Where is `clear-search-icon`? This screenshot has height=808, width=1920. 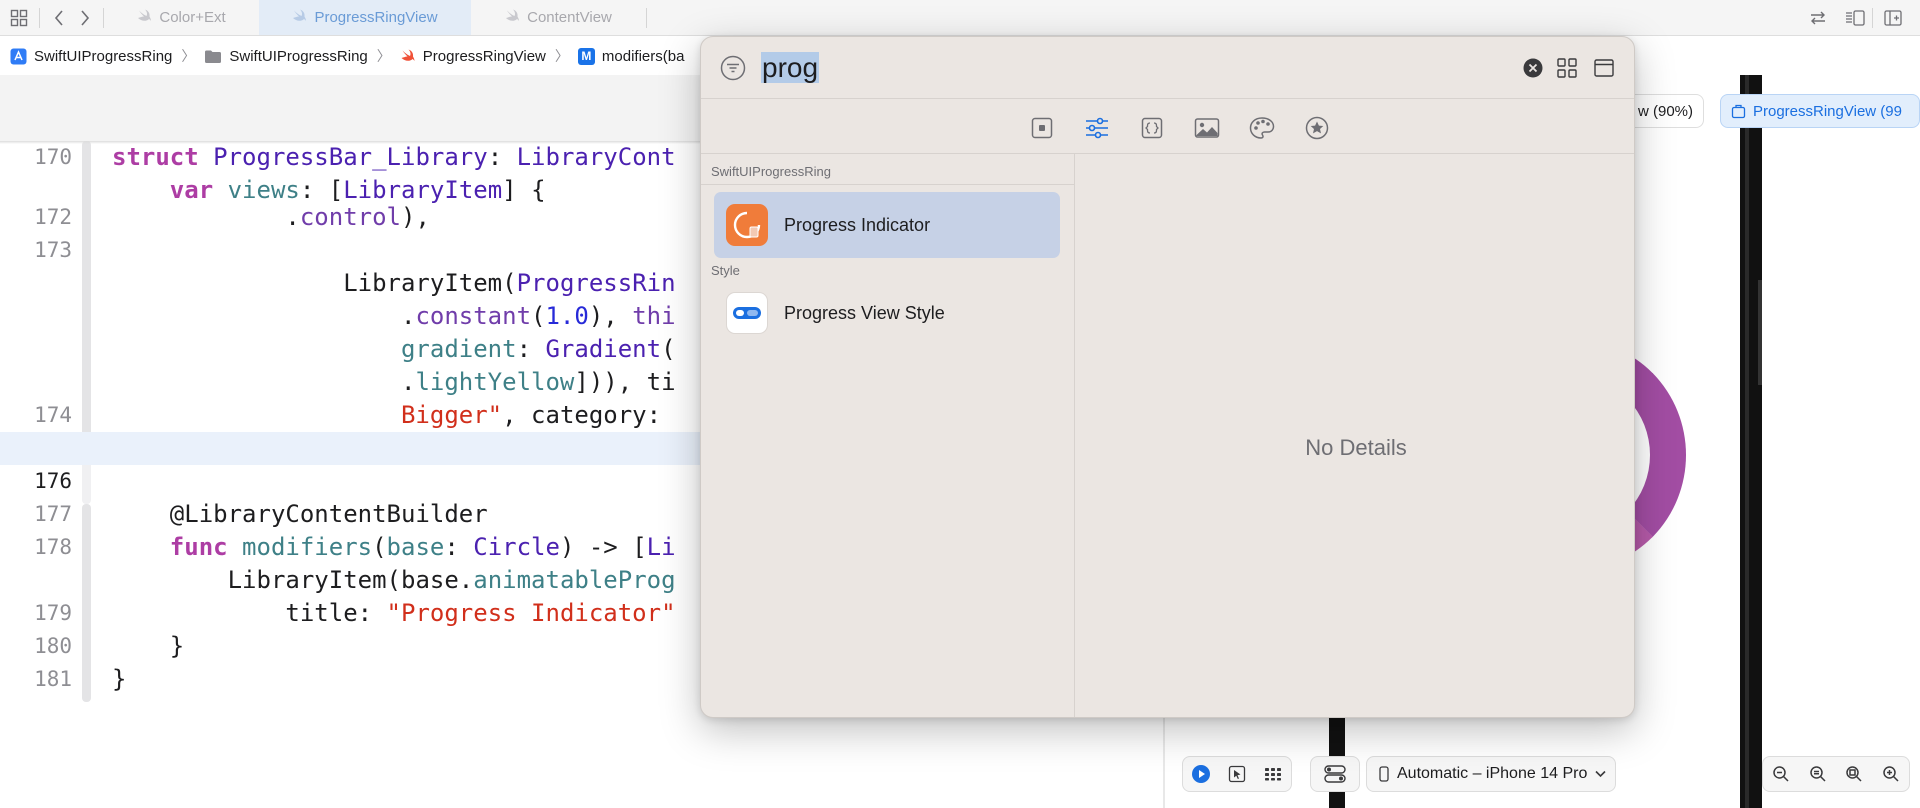 clear-search-icon is located at coordinates (1533, 68).